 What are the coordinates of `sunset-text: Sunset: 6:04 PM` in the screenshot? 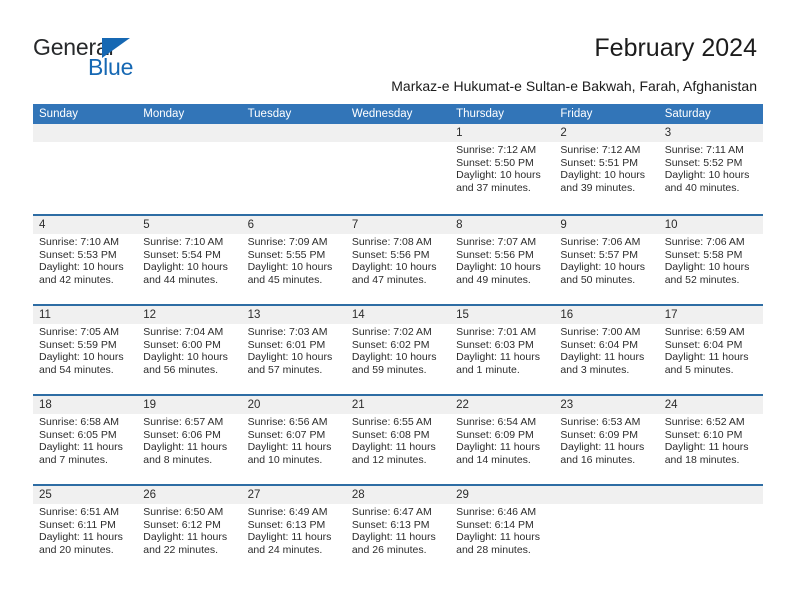 It's located at (599, 344).